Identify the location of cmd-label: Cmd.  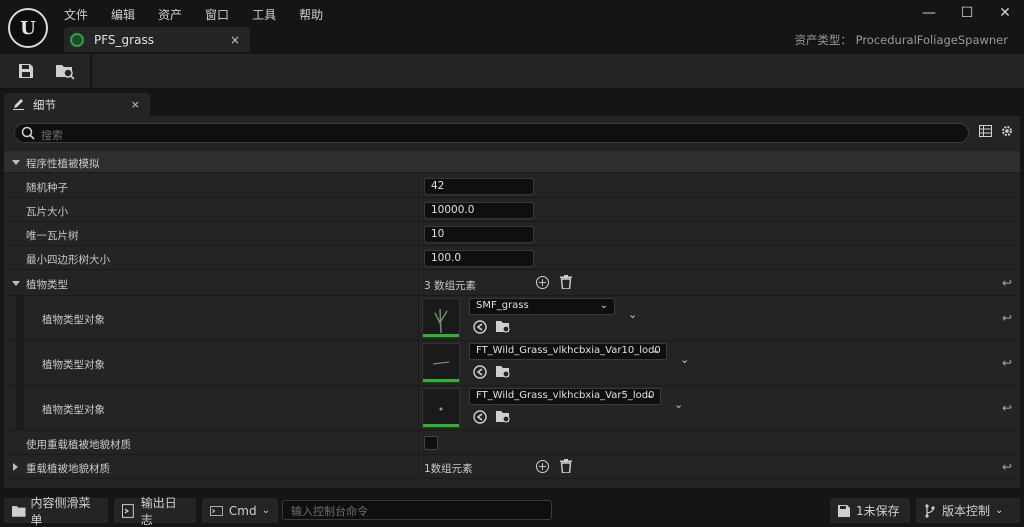
(242, 510).